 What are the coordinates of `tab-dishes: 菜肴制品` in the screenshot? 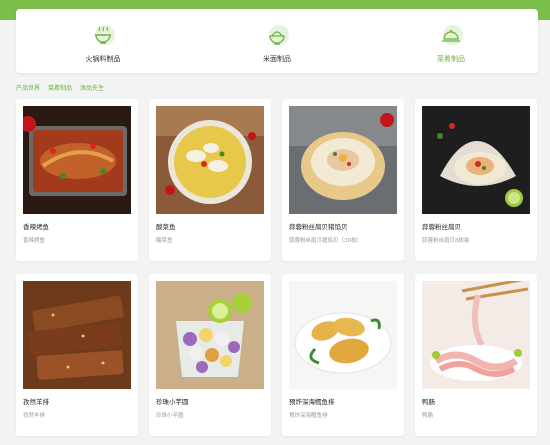 It's located at (451, 41).